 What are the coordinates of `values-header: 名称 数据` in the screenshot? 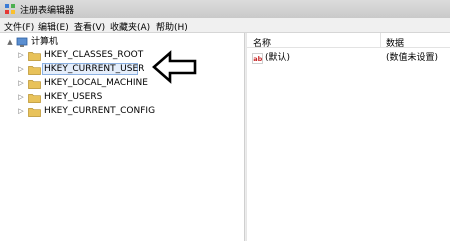 It's located at (348, 41).